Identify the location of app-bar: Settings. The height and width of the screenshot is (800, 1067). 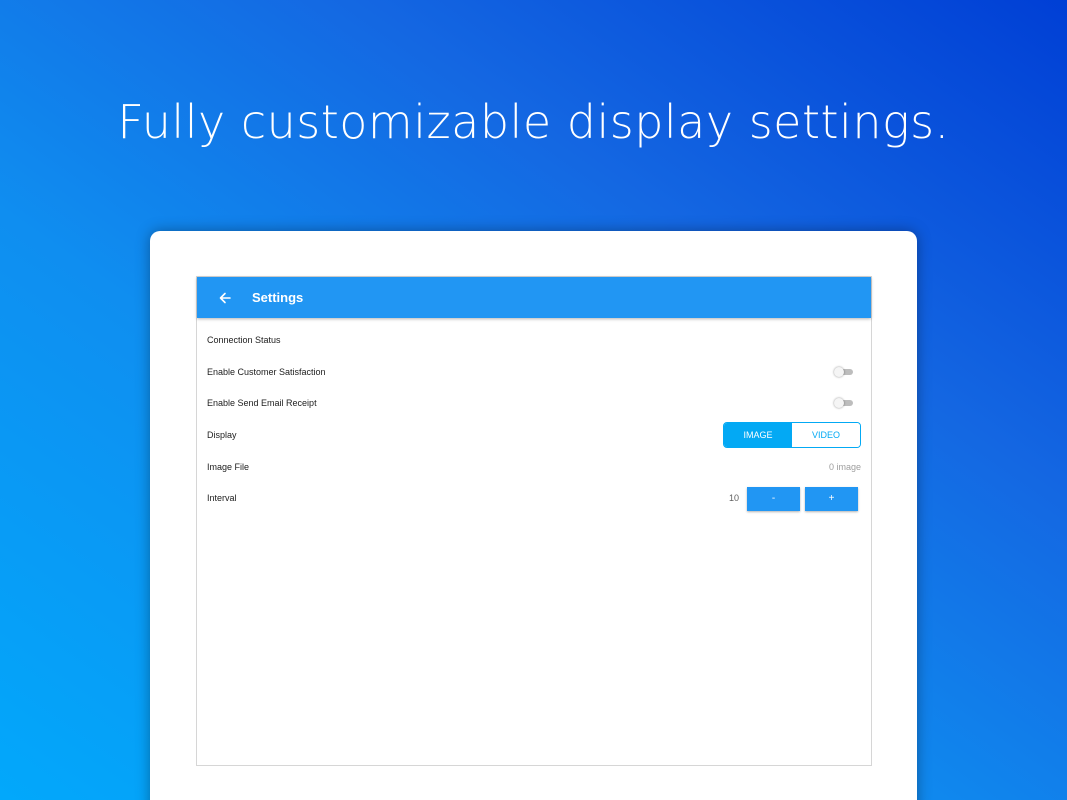
(534, 297).